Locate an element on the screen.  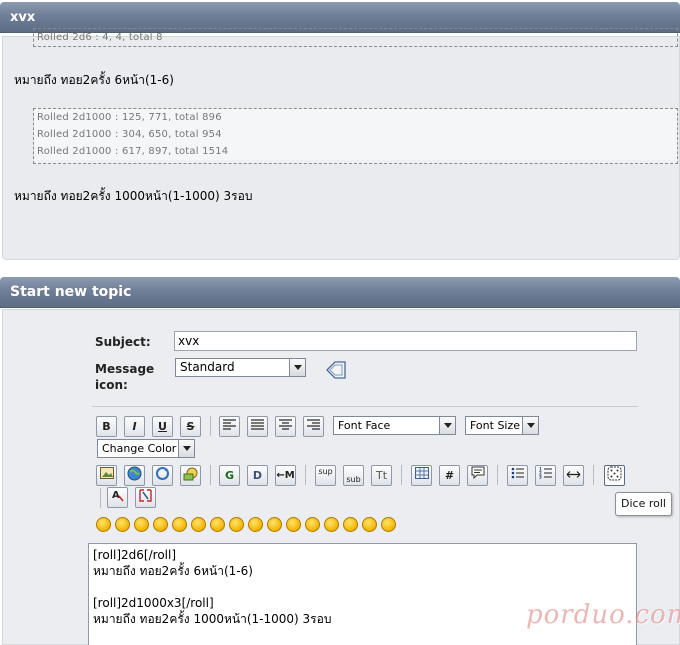
roll-result: Rolled 2d1000 : 617, 897, total 1514 is located at coordinates (355, 151).